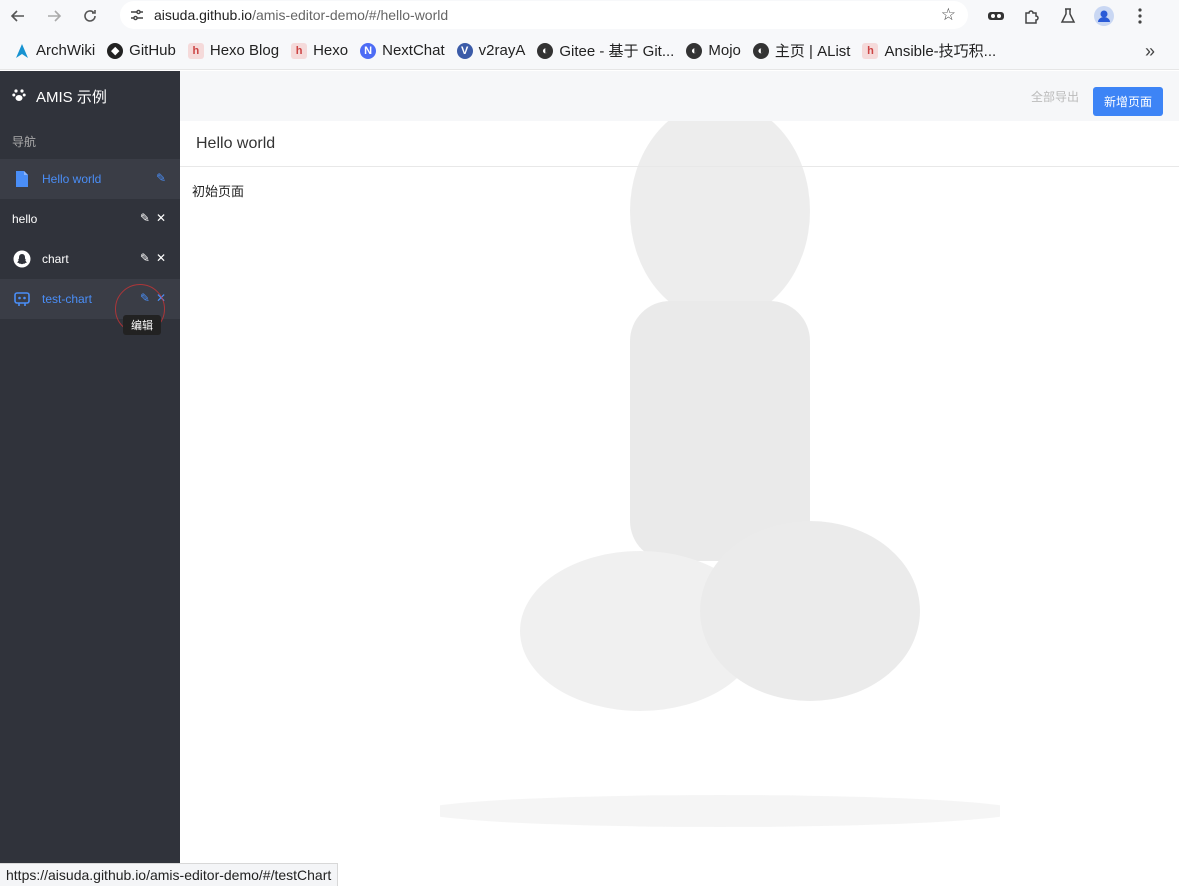 This screenshot has width=1179, height=886. I want to click on bookmark-label: 主页 | AList, so click(812, 51).